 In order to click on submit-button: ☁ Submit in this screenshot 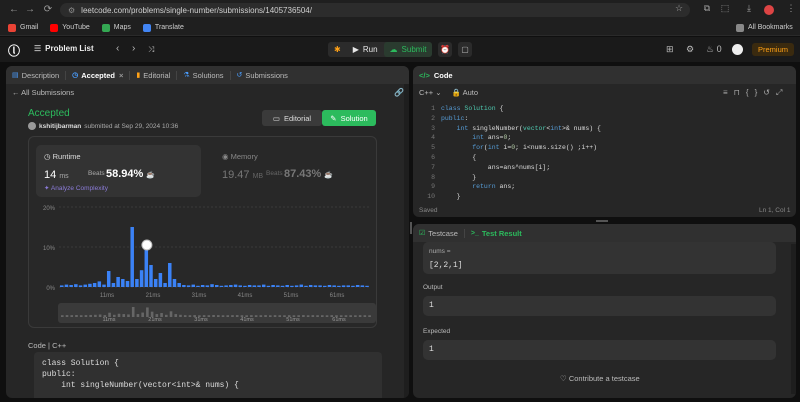, I will do `click(408, 49)`.